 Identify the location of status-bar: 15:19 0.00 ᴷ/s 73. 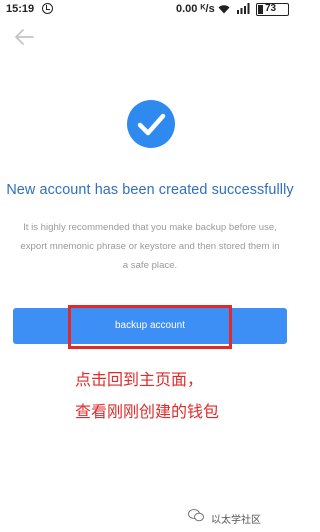
(150, 10).